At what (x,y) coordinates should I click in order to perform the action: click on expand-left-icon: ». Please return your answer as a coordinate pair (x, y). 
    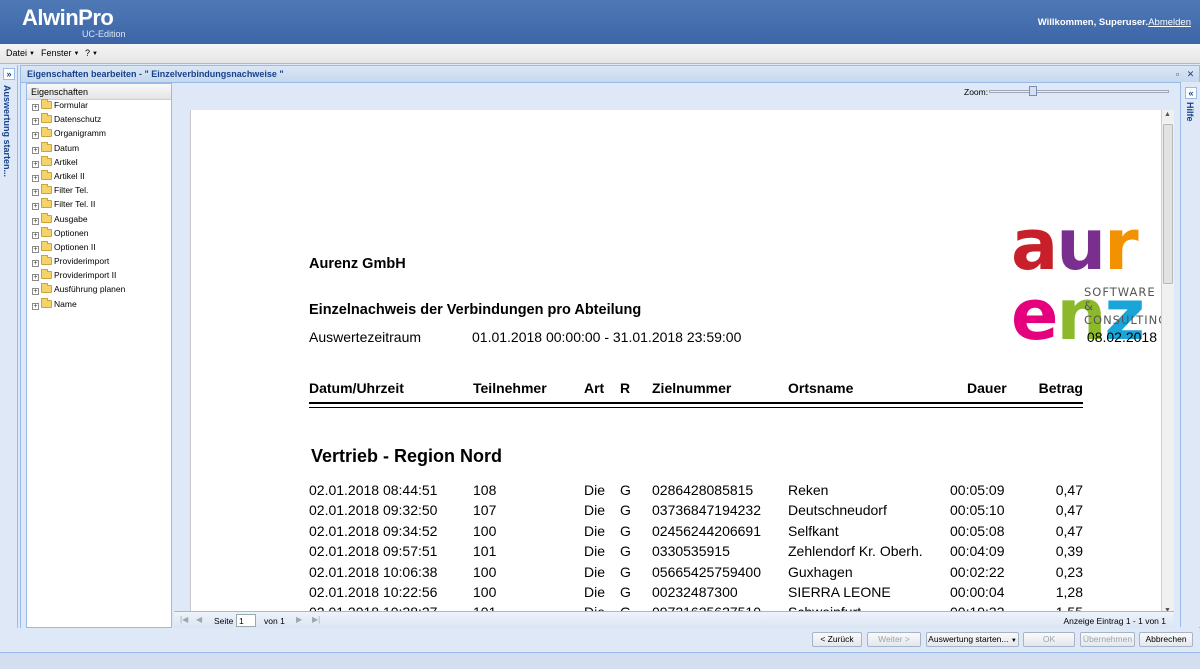
    Looking at the image, I should click on (9, 74).